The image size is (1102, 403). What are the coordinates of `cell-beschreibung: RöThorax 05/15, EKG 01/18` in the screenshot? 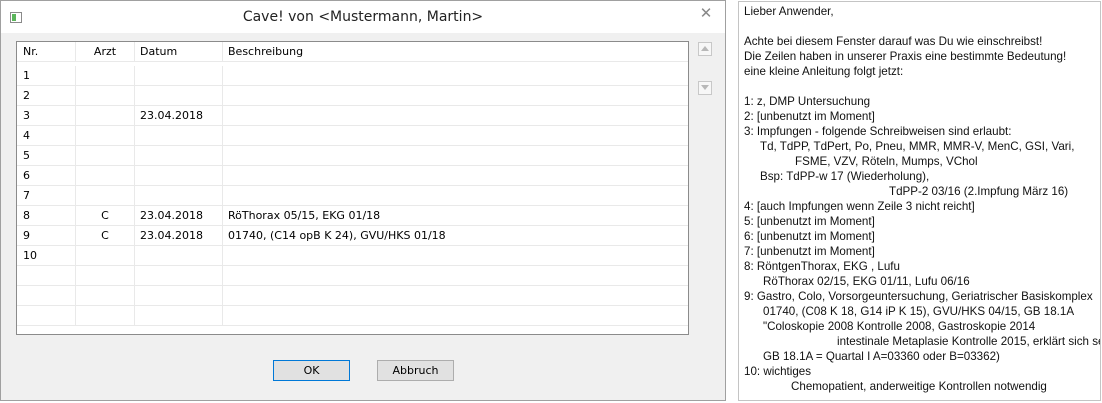 It's located at (455, 215).